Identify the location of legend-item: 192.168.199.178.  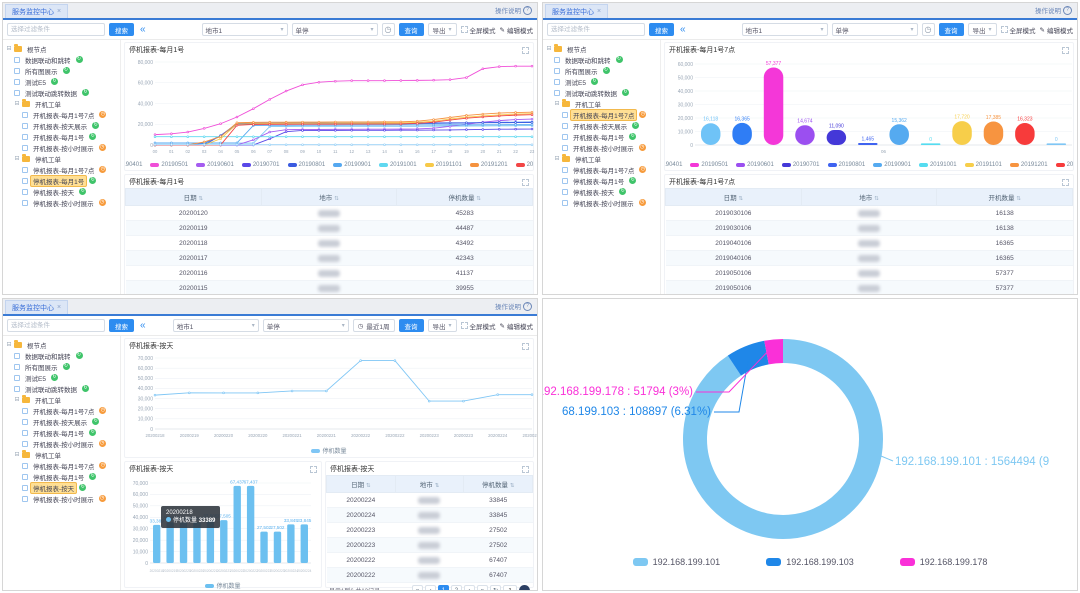
(943, 562).